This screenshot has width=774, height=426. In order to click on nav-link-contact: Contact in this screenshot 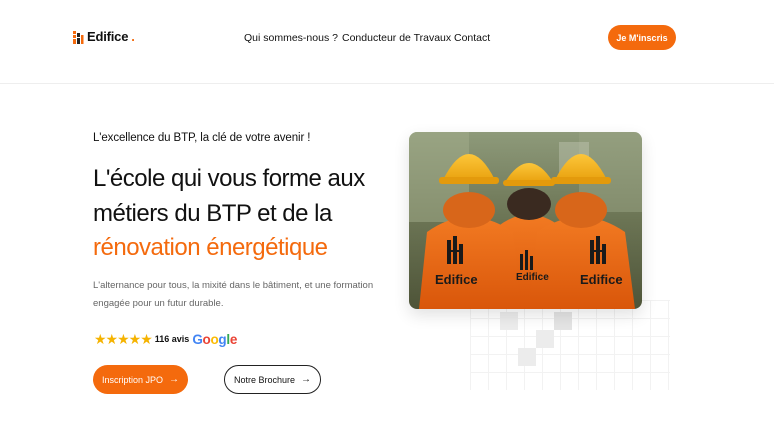, I will do `click(472, 38)`.